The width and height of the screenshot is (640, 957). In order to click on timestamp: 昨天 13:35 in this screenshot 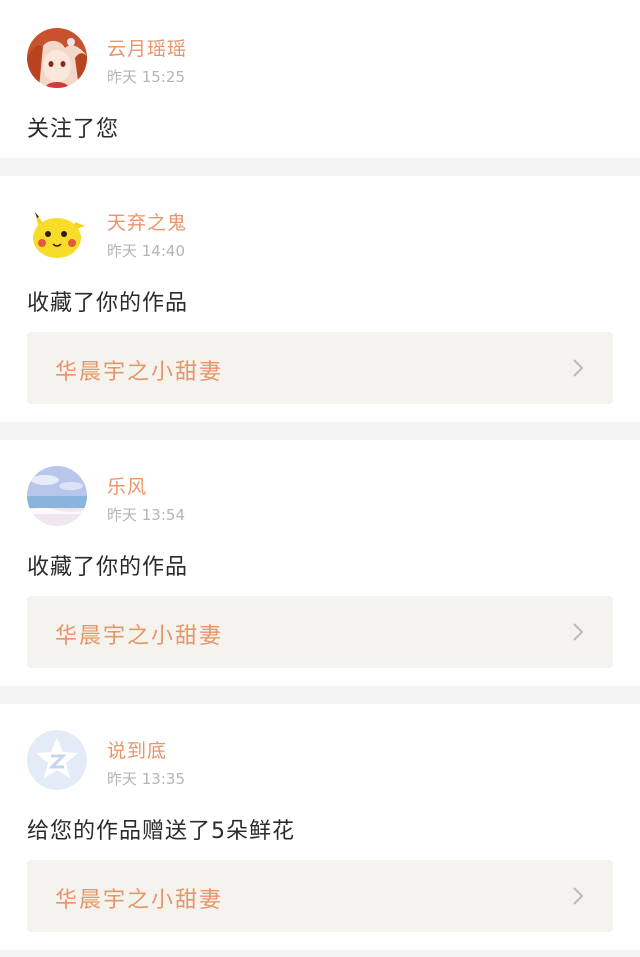, I will do `click(146, 779)`.